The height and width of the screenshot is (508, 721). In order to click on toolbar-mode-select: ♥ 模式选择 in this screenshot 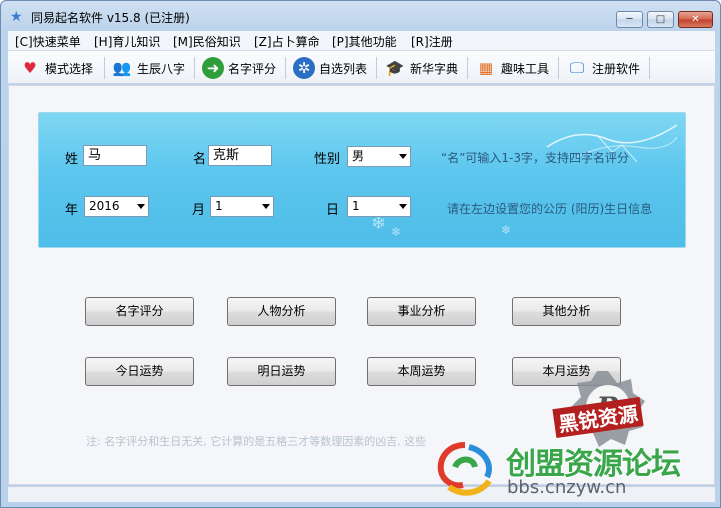, I will do `click(56, 68)`.